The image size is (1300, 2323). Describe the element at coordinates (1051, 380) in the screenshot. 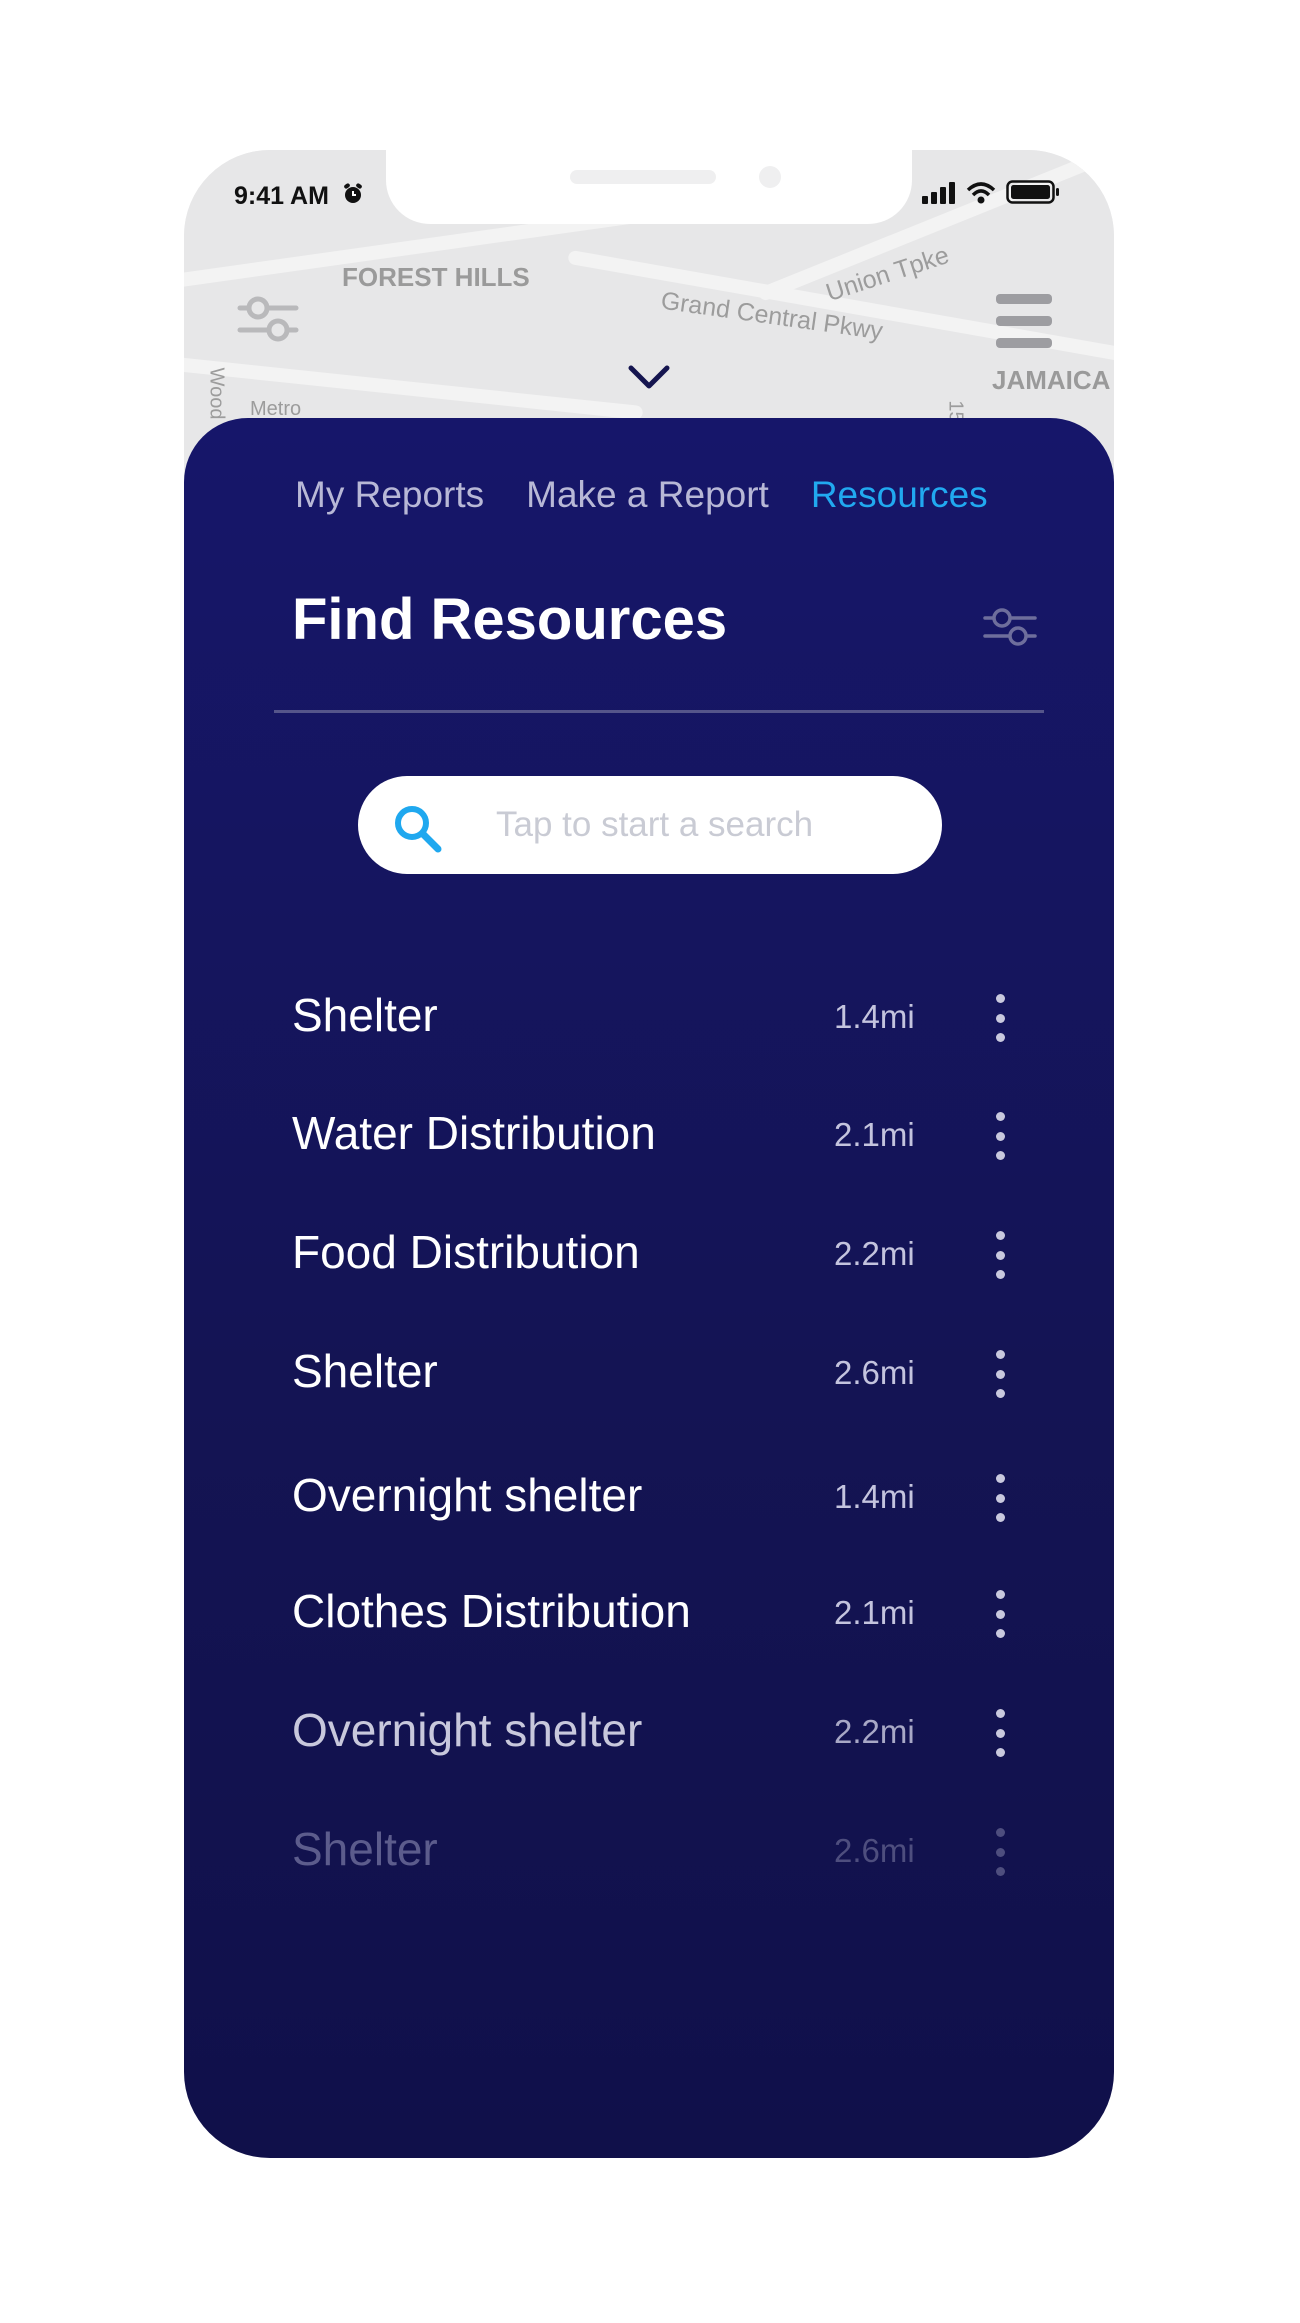

I see `map-label-jamaica: JAMAICA` at that location.